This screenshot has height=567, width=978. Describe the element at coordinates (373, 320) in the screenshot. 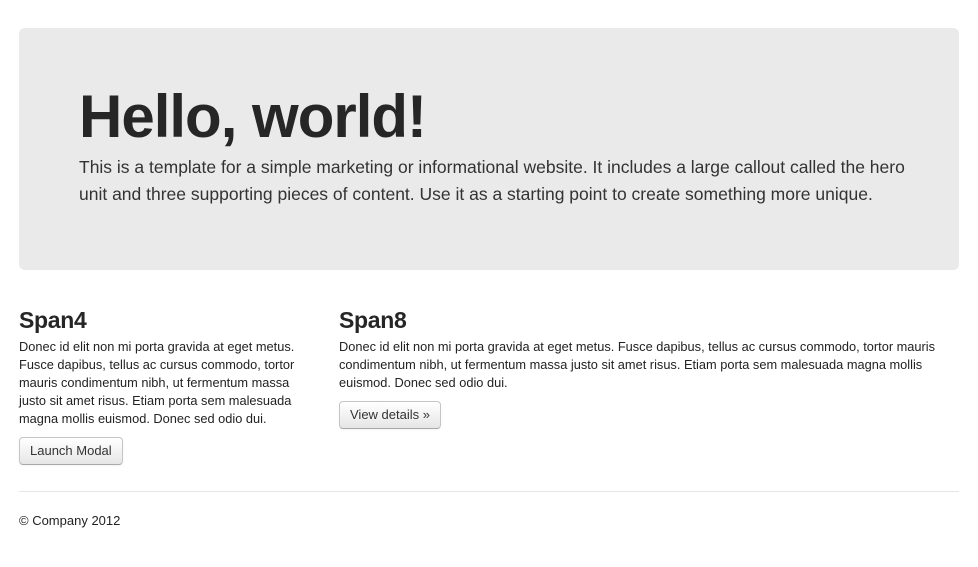

I see `span8-title: Span8` at that location.